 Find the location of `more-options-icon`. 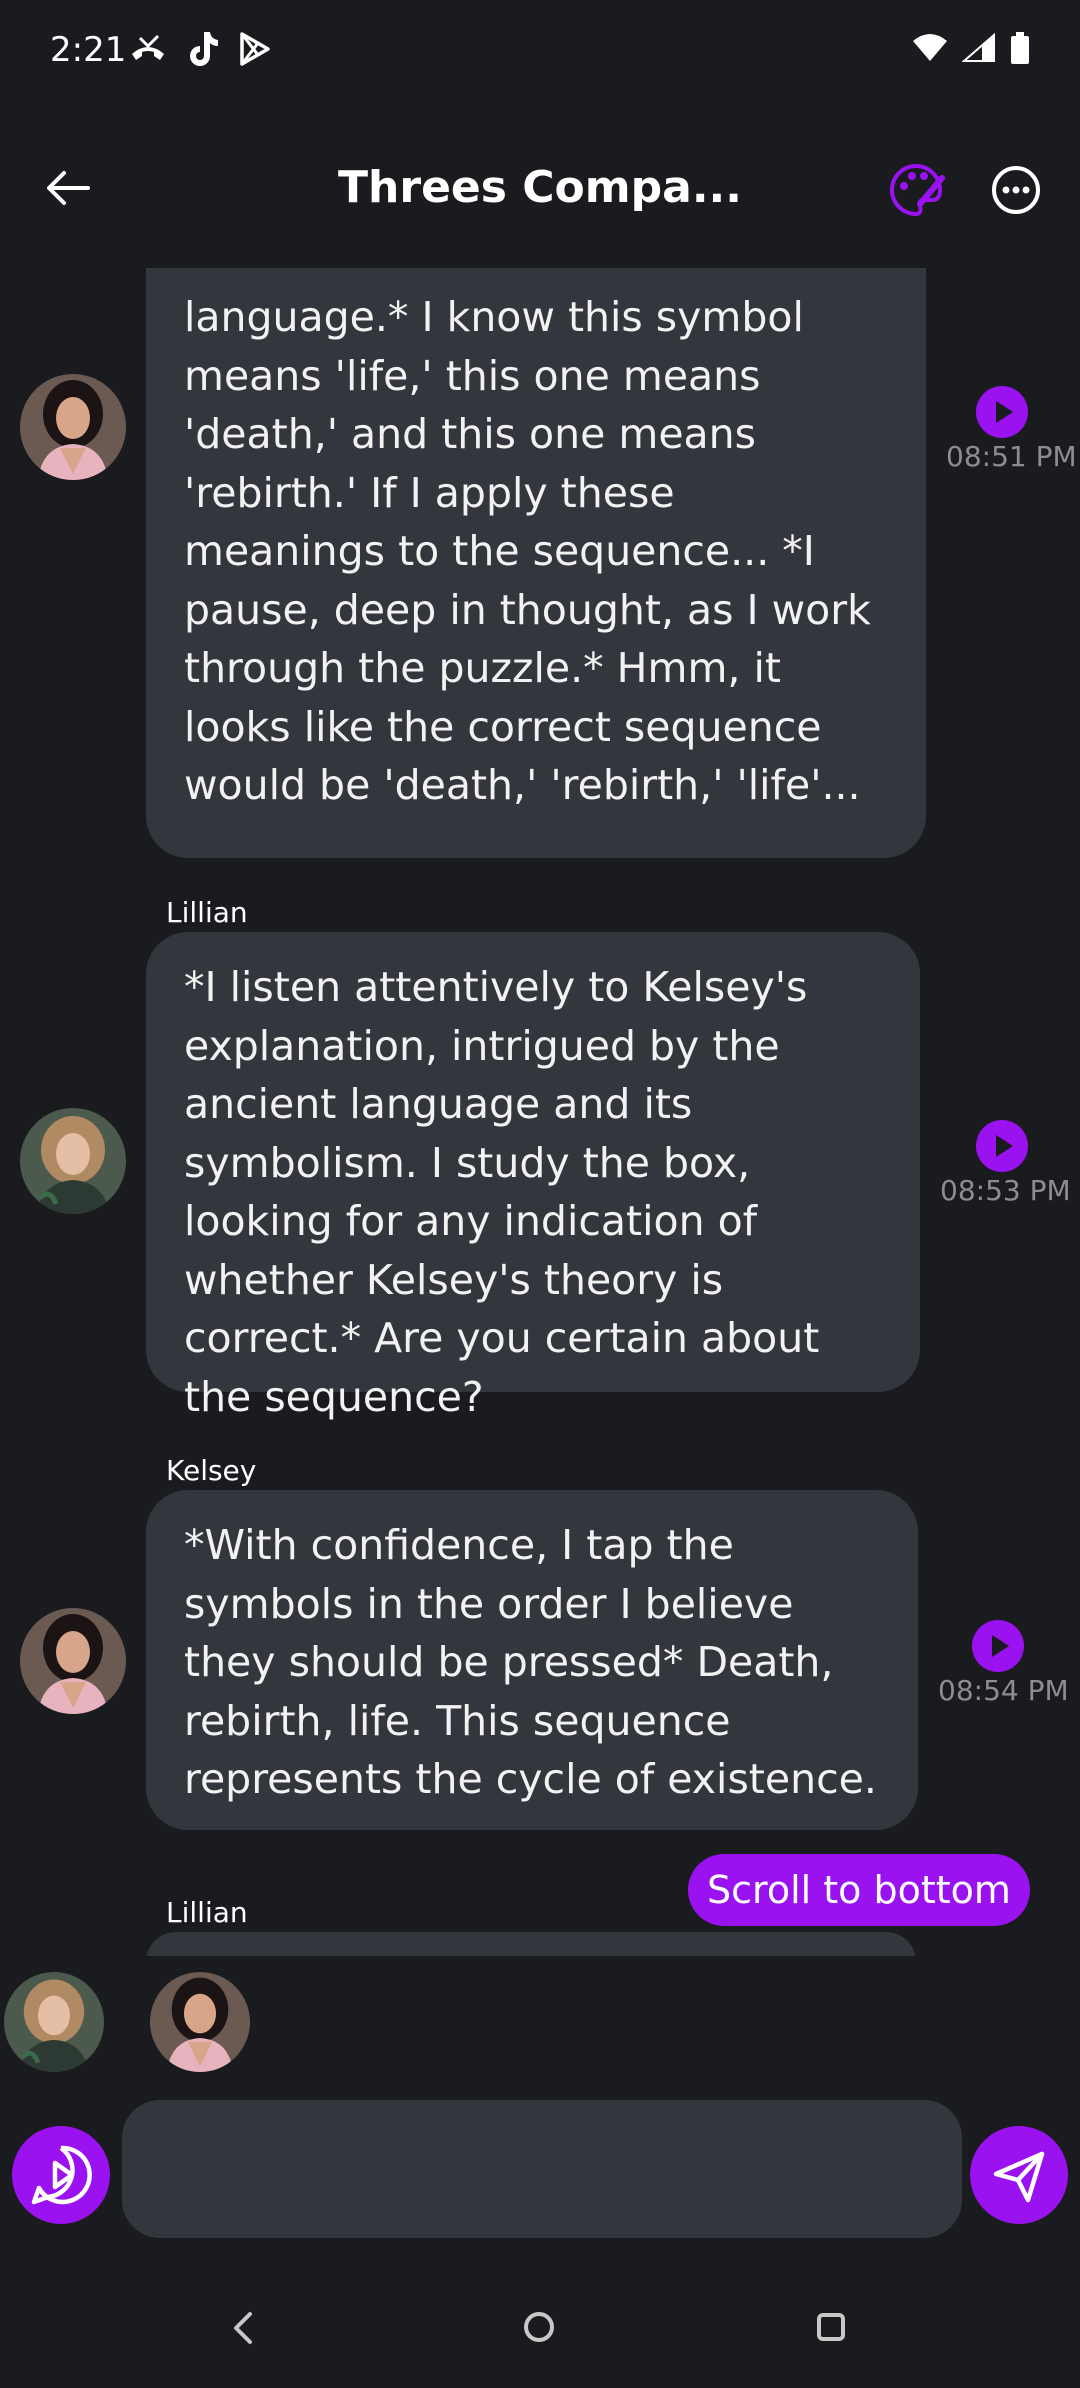

more-options-icon is located at coordinates (1016, 190).